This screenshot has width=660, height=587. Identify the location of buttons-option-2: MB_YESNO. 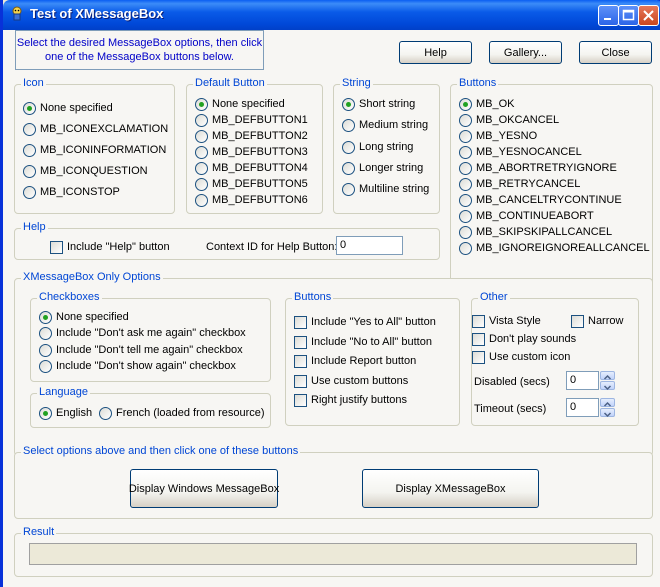
(498, 136).